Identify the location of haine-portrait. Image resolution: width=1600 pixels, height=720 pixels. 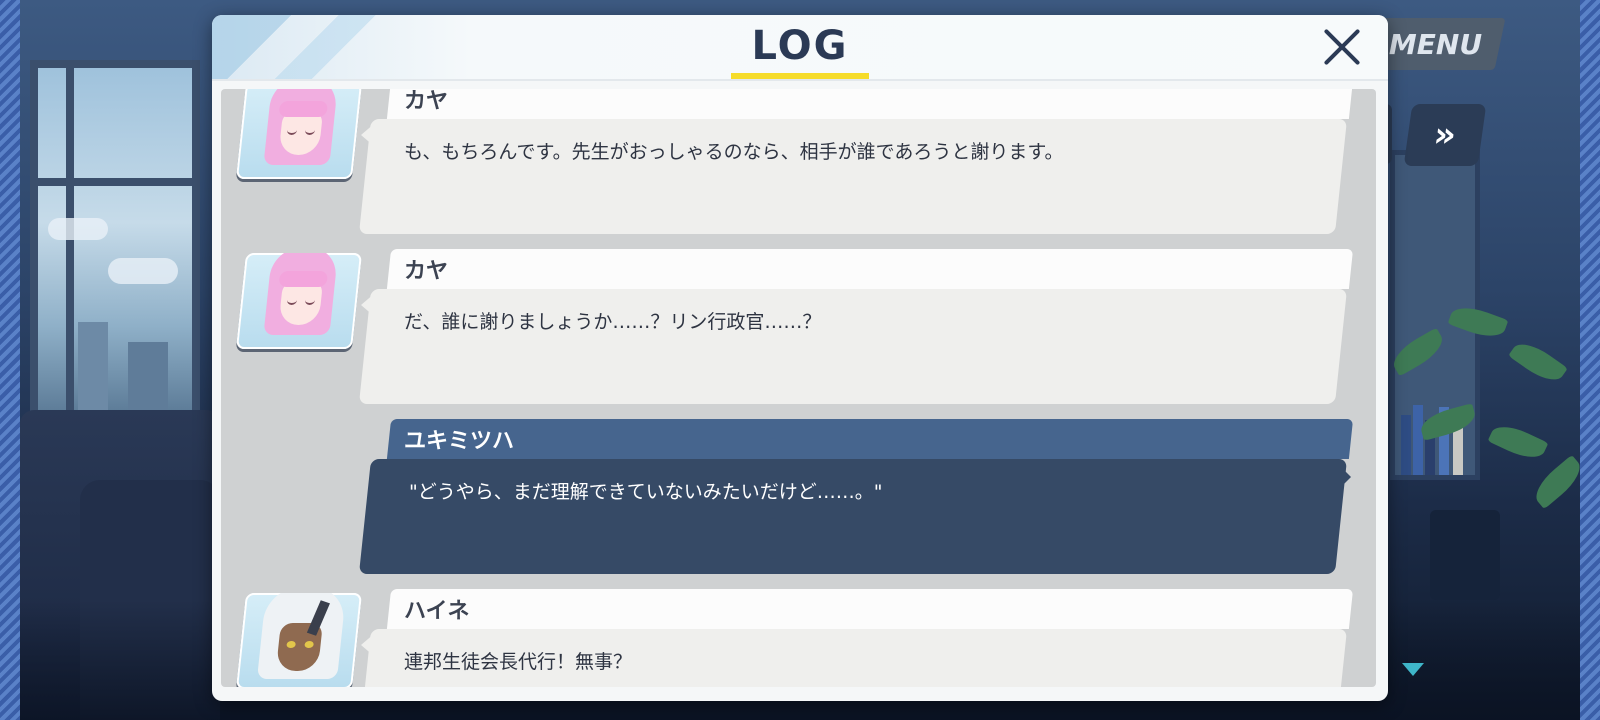
(299, 640).